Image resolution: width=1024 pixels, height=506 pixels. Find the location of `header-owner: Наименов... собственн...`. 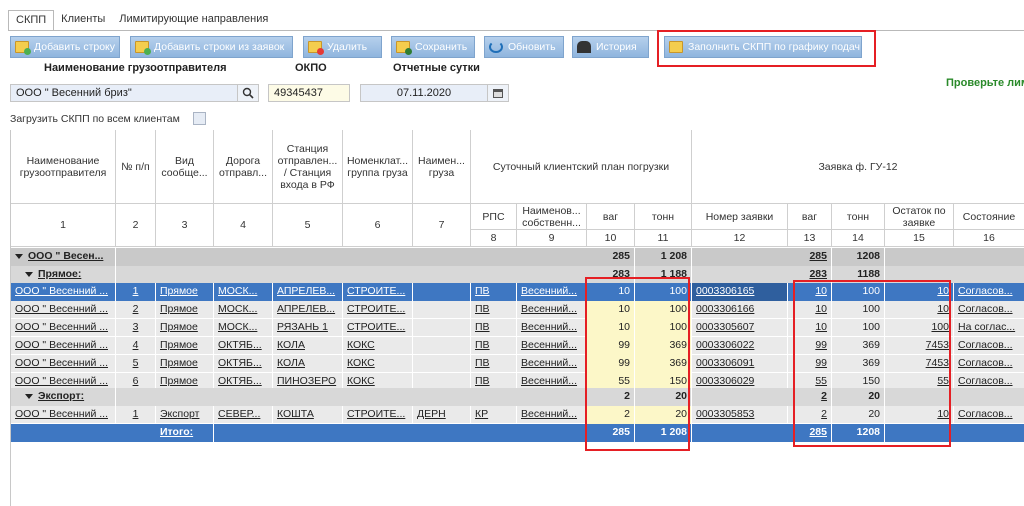

header-owner: Наименов... собственн... is located at coordinates (552, 217).